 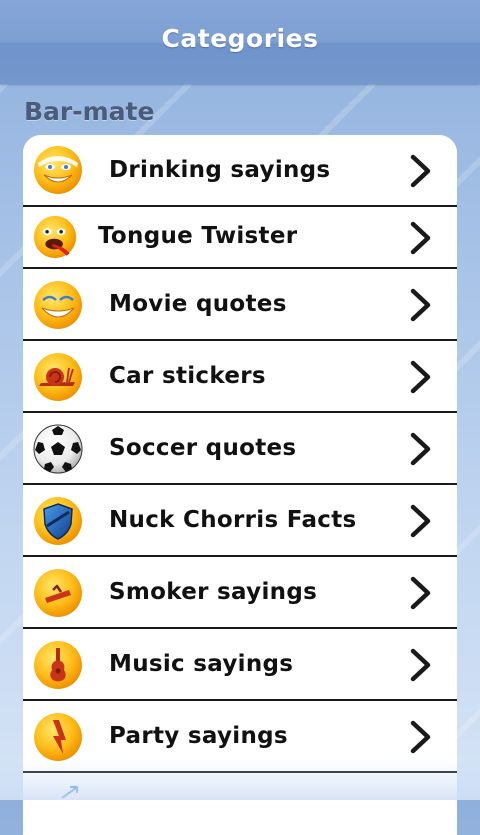 What do you see at coordinates (58, 737) in the screenshot?
I see `lightning-icon` at bounding box center [58, 737].